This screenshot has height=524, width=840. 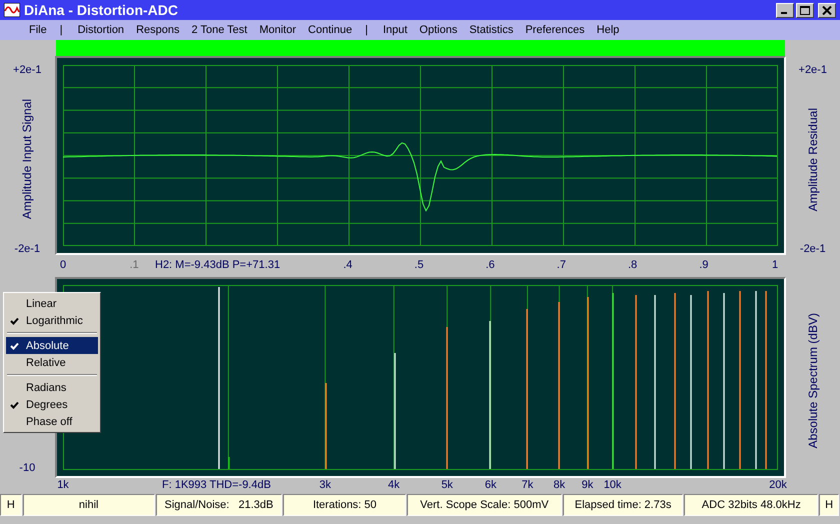 I want to click on harmonic-readout: H2: M=-9.43dB P=+71.31, so click(x=217, y=265).